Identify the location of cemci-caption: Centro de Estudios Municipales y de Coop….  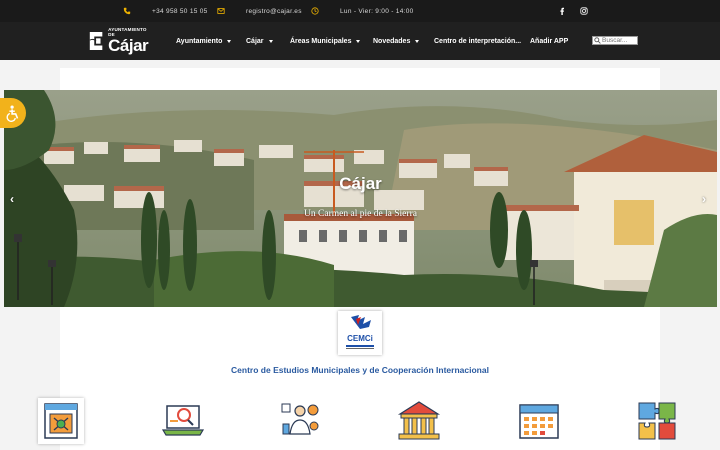
(360, 370).